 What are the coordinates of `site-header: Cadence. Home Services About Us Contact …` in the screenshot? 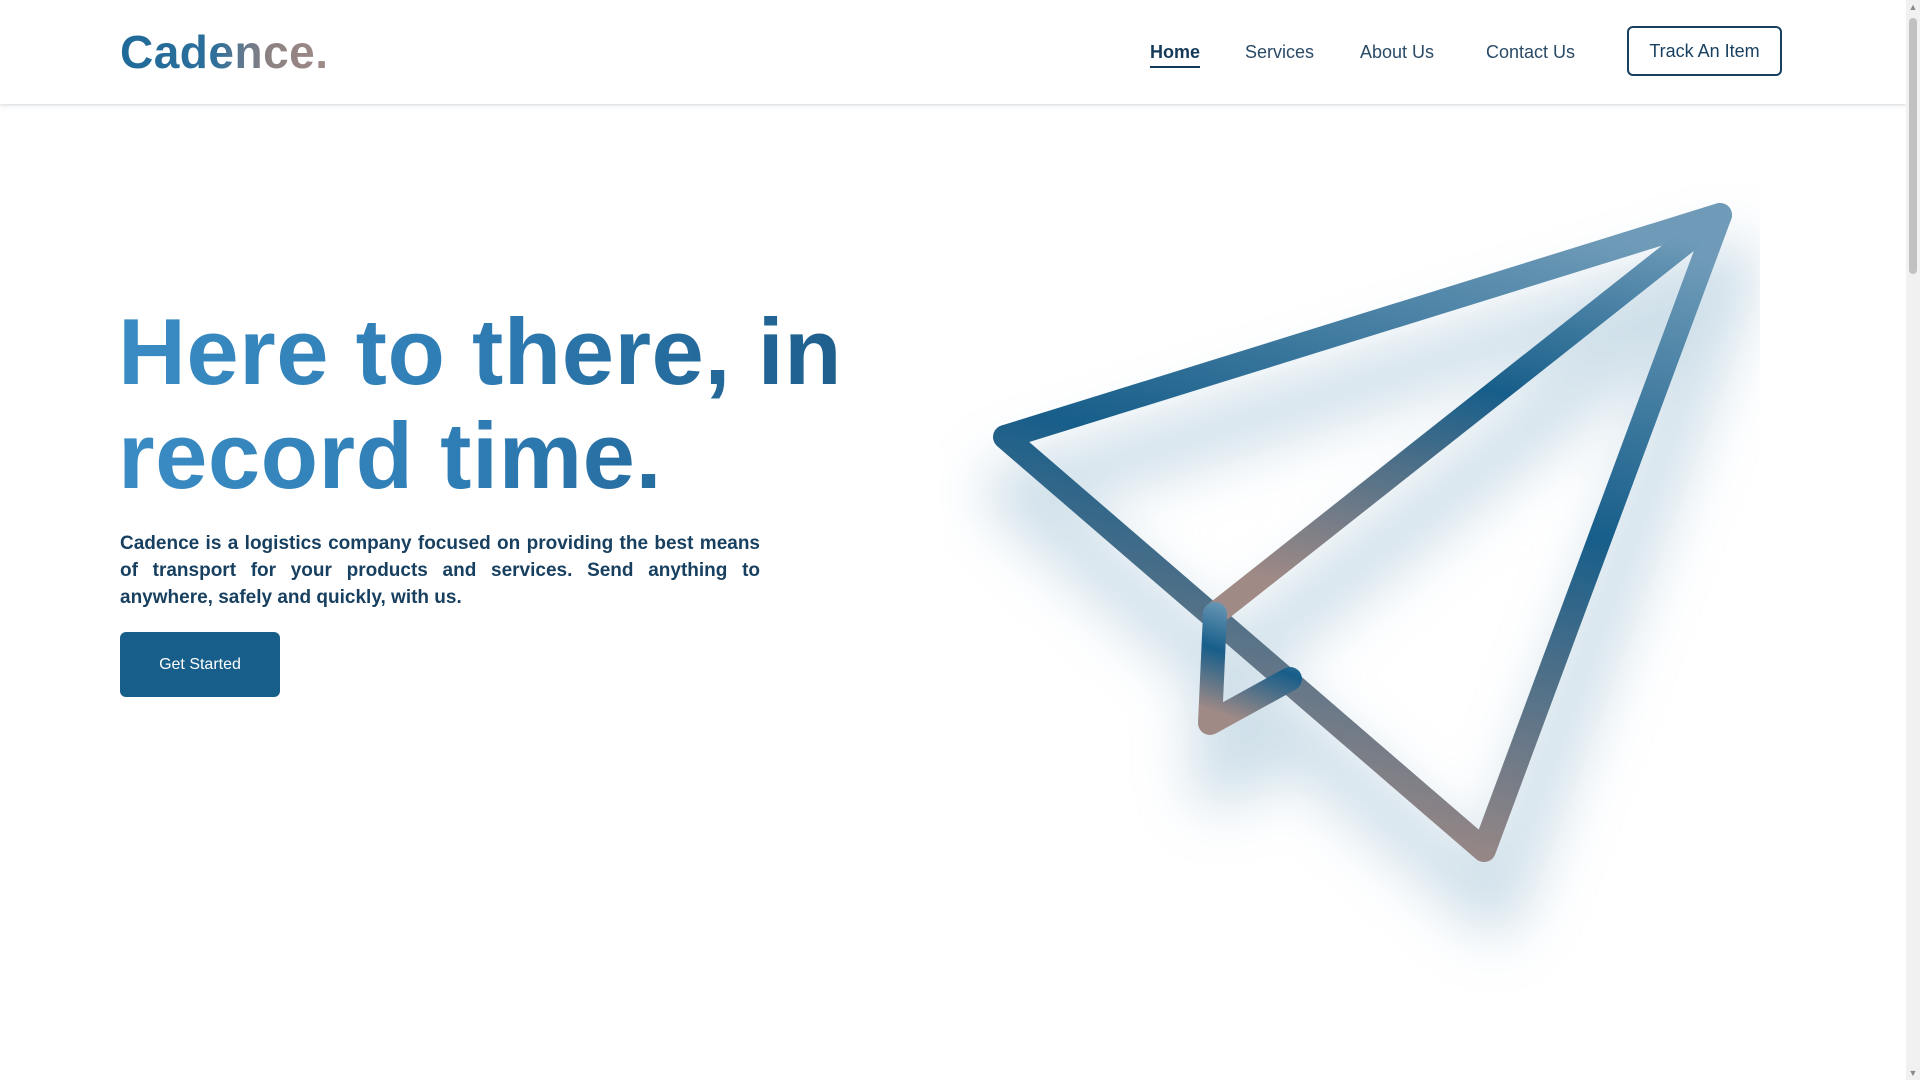 It's located at (953, 52).